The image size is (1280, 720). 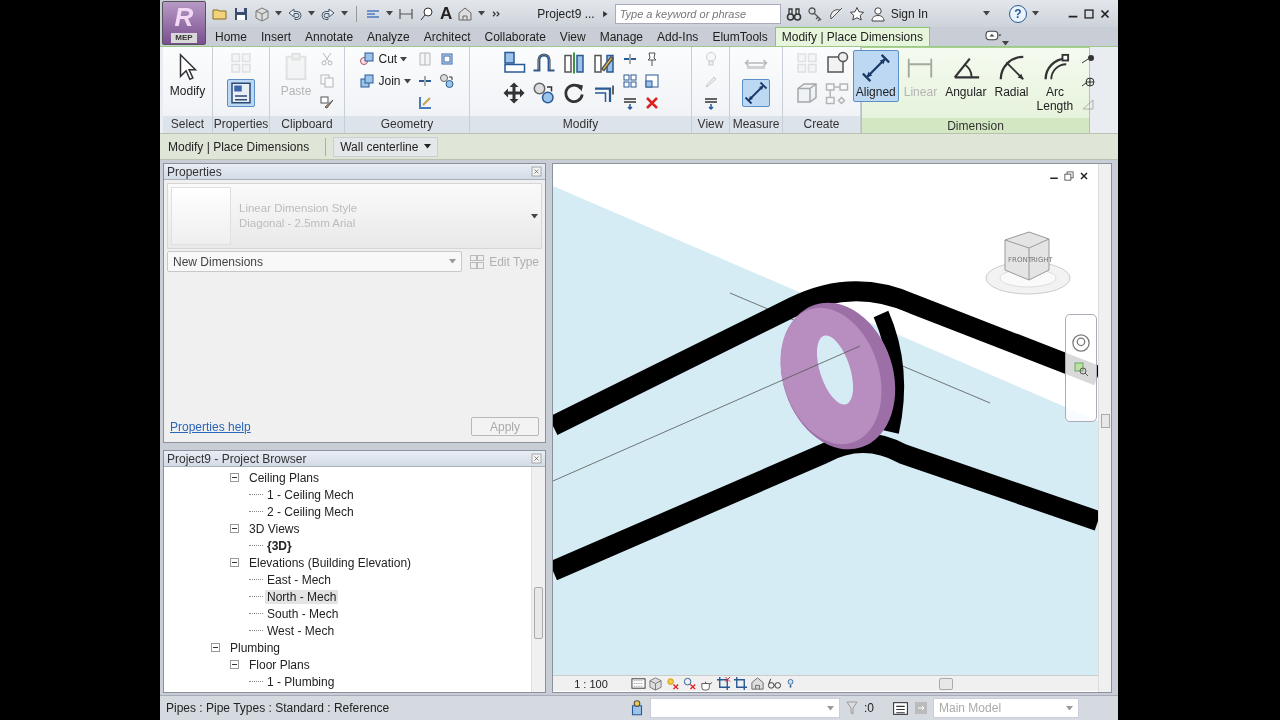 What do you see at coordinates (386, 146) in the screenshot?
I see `placement-dropdown: Wall centerline` at bounding box center [386, 146].